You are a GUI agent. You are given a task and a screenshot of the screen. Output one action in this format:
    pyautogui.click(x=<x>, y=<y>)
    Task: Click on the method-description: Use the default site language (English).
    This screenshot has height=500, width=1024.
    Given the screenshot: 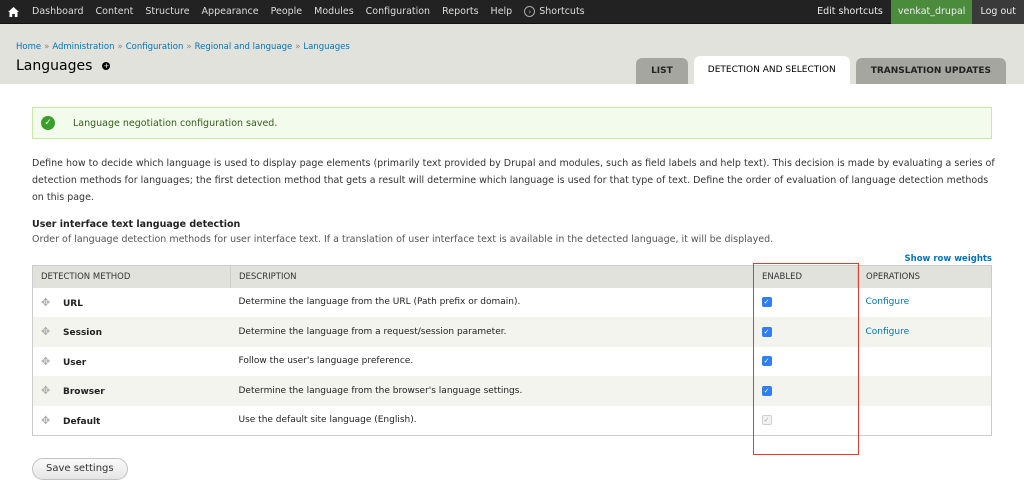 What is the action you would take?
    pyautogui.click(x=492, y=420)
    